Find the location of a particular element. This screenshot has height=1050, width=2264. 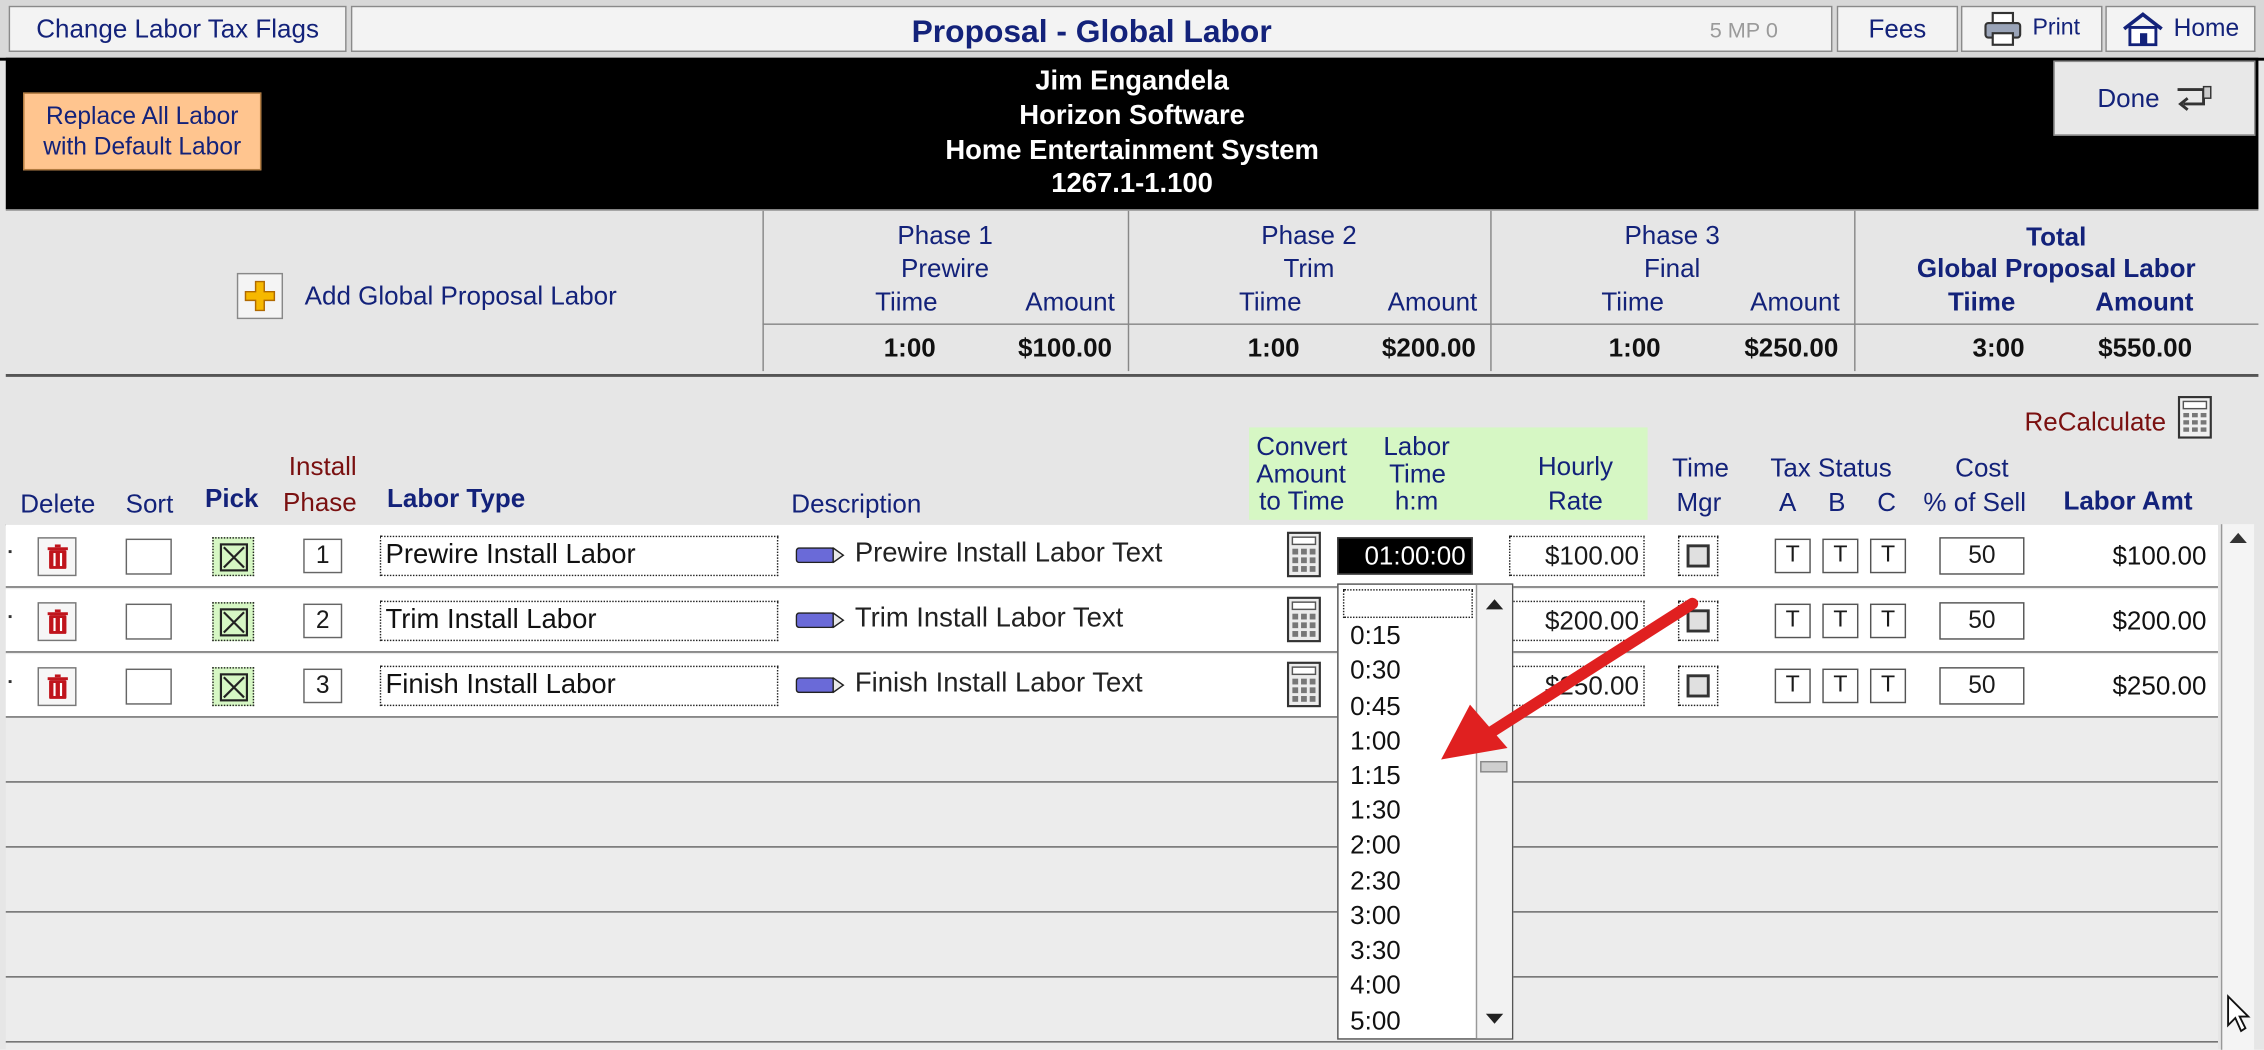

description-text: Trim Install Labor Text is located at coordinates (989, 620).